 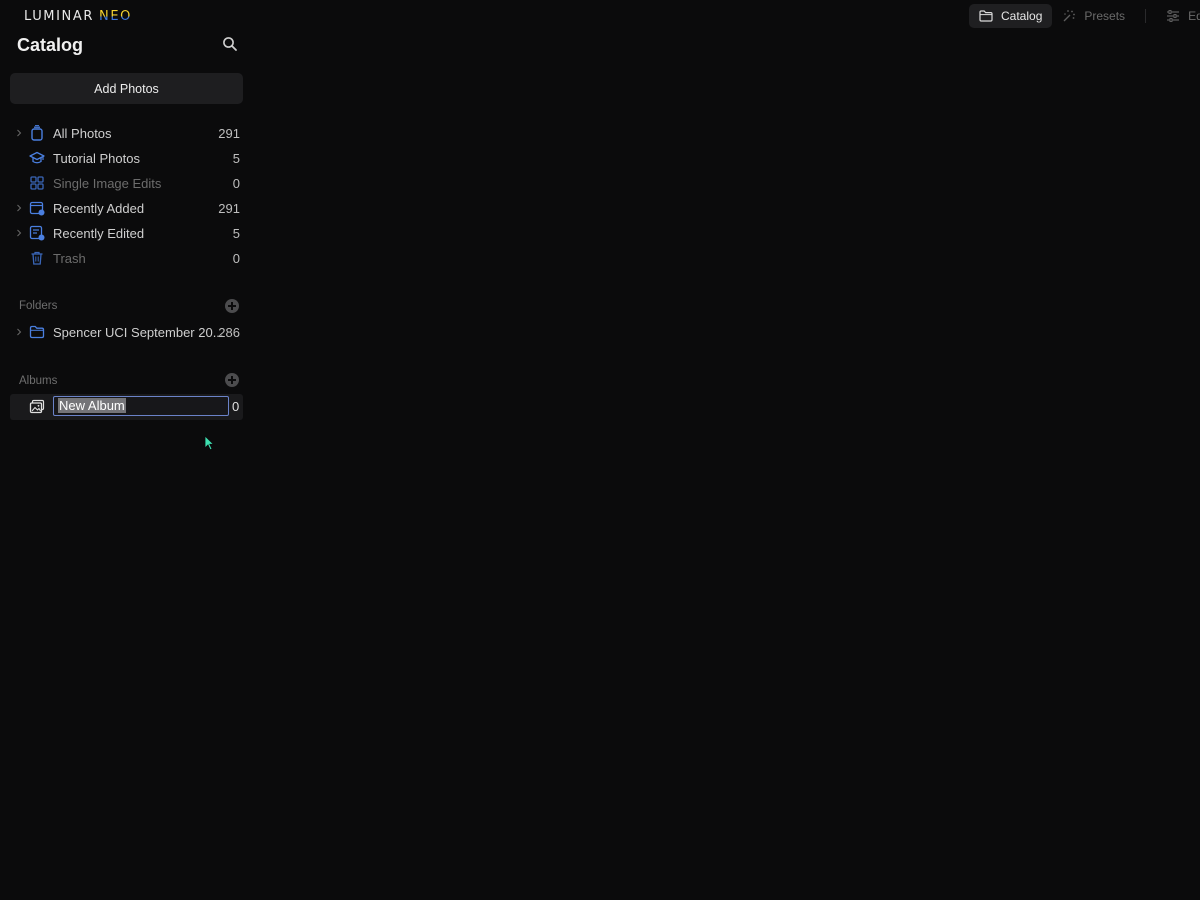 What do you see at coordinates (37, 208) in the screenshot?
I see `calendar-added-icon` at bounding box center [37, 208].